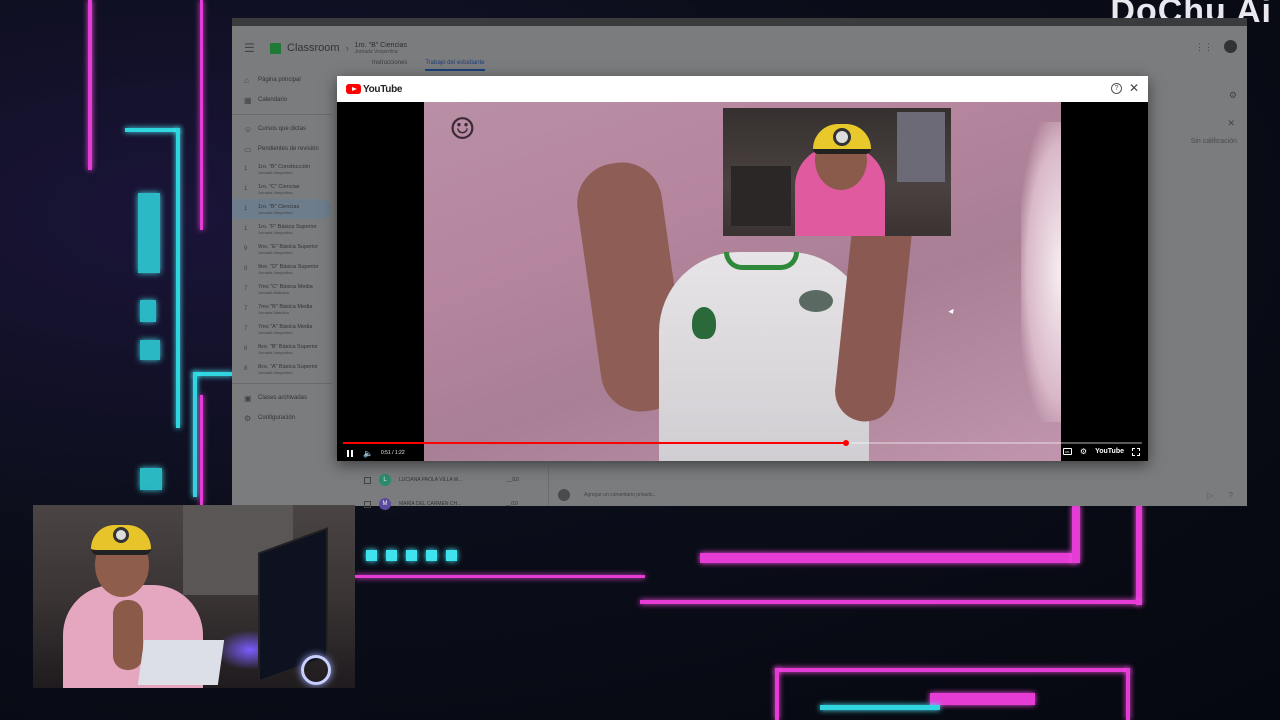 This screenshot has width=1280, height=720. I want to click on breadcrumb-chevron-icon: ›, so click(347, 48).